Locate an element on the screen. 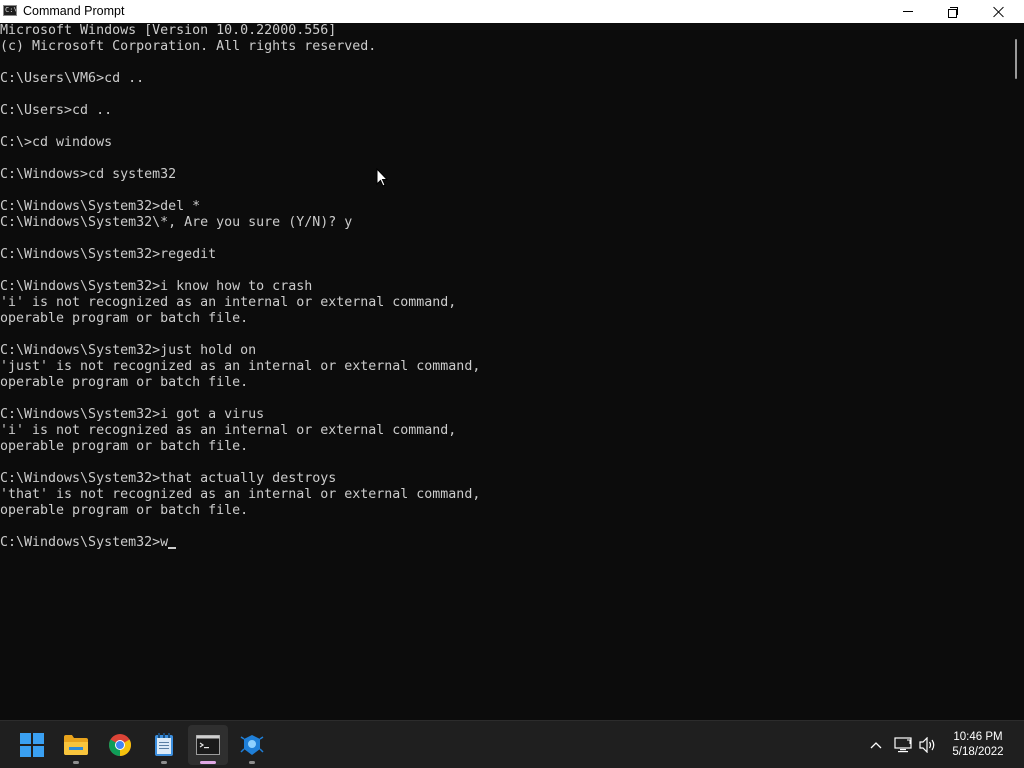 The height and width of the screenshot is (768, 1024). taskbar-notepad is located at coordinates (164, 745).